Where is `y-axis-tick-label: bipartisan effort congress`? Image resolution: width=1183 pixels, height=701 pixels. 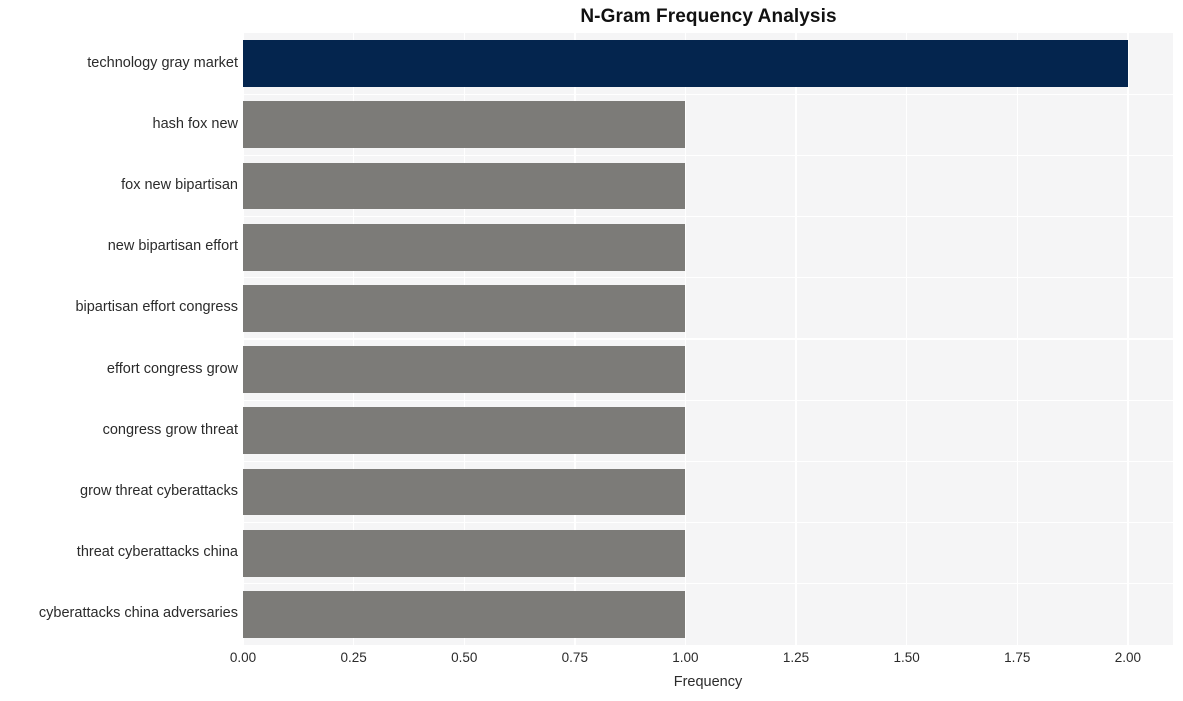
y-axis-tick-label: bipartisan effort congress is located at coordinates (156, 307).